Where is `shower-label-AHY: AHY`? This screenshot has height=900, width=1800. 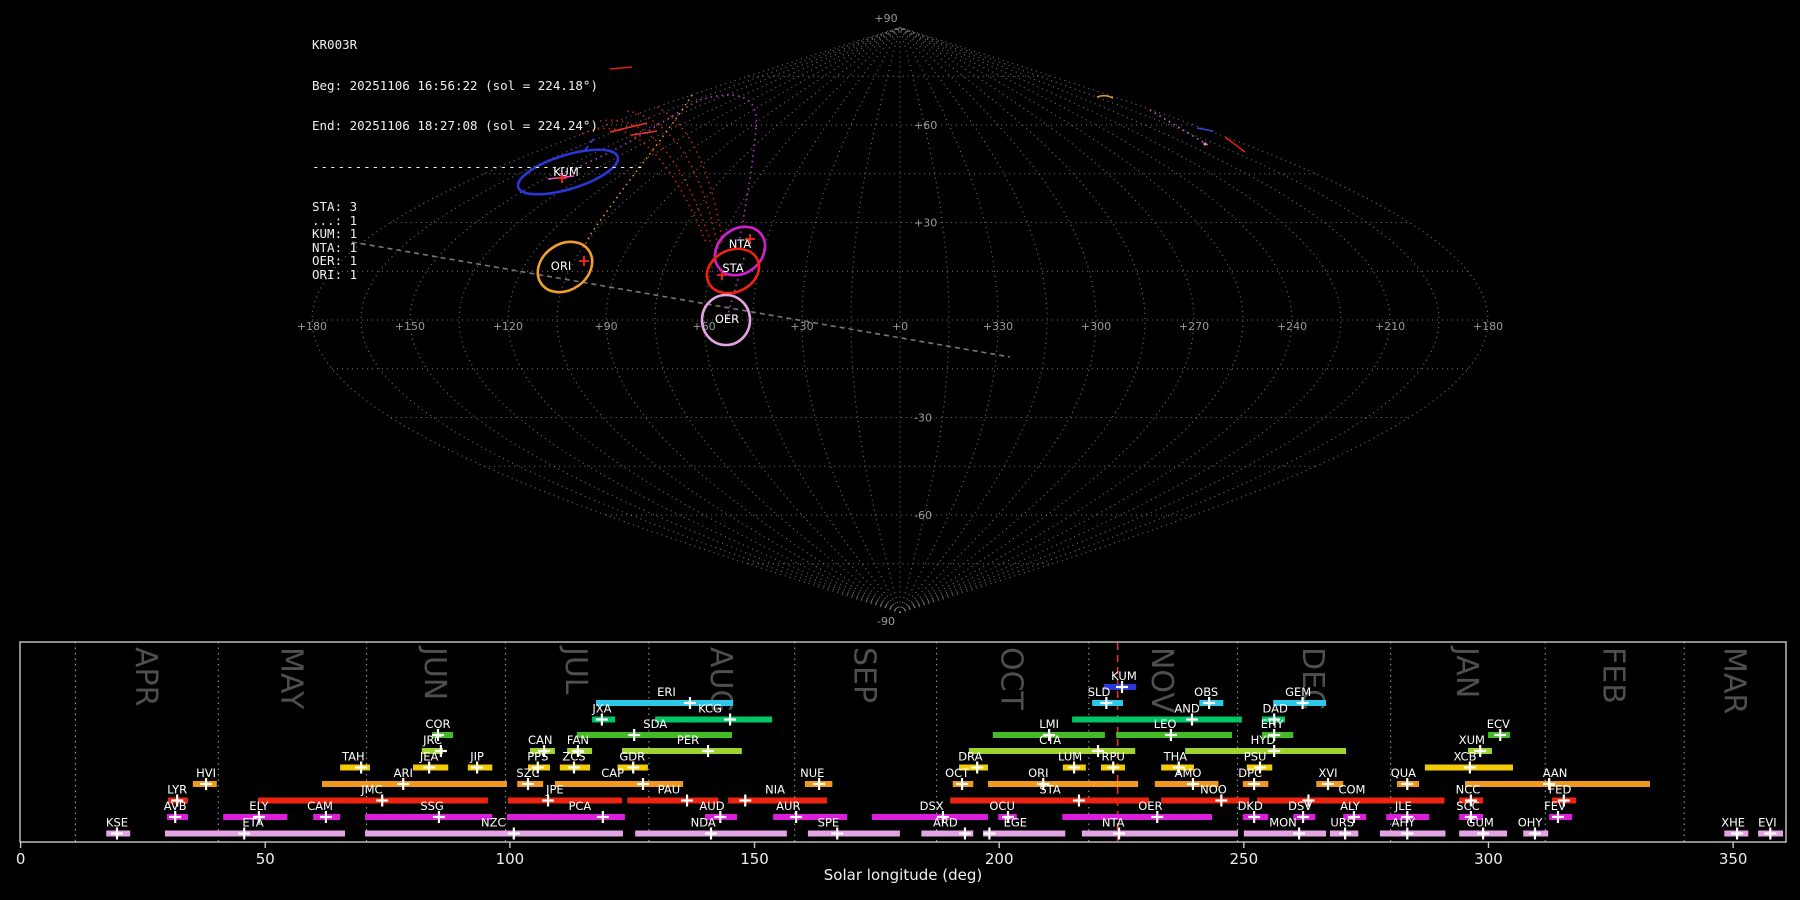
shower-label-AHY: AHY is located at coordinates (1404, 823).